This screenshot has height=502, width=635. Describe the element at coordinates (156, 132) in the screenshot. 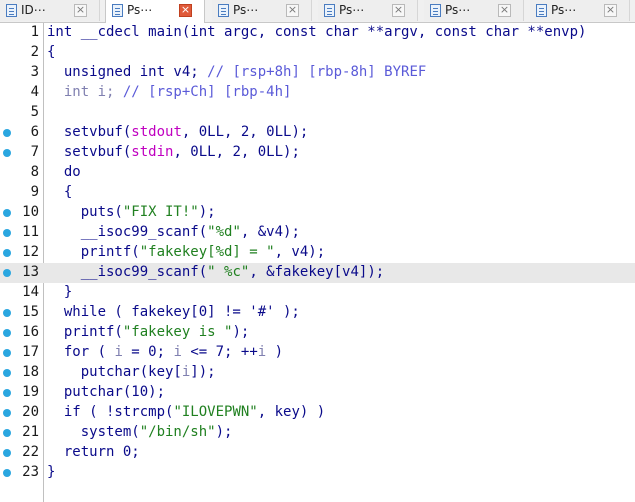

I see `code-token: stdout` at that location.